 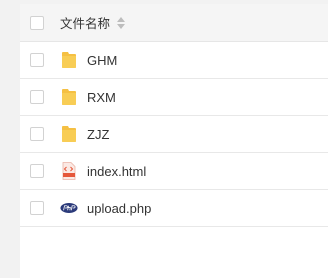 What do you see at coordinates (174, 97) in the screenshot?
I see `table-row: RXM` at bounding box center [174, 97].